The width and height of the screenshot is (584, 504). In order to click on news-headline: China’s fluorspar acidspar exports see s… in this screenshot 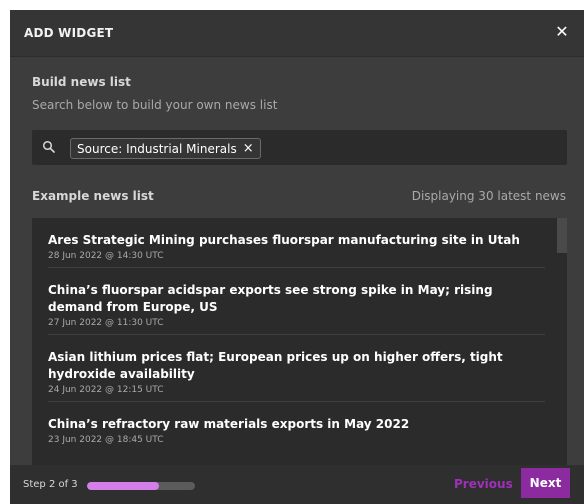, I will do `click(296, 299)`.